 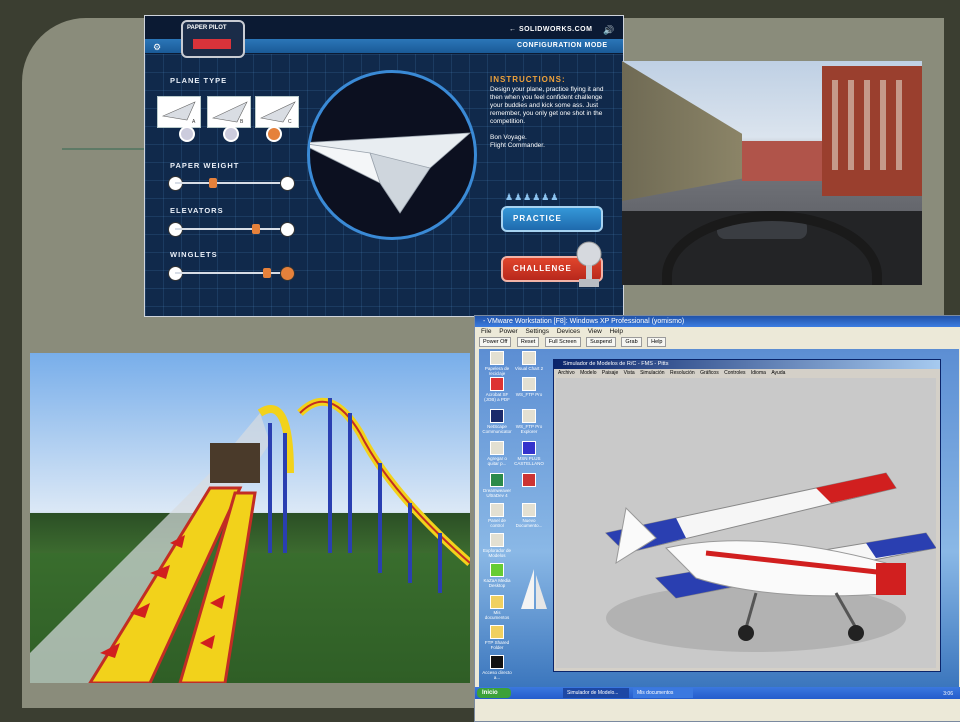 What do you see at coordinates (529, 453) in the screenshot?
I see `desktop-icon: MSN PLUS CASTELLANO` at bounding box center [529, 453].